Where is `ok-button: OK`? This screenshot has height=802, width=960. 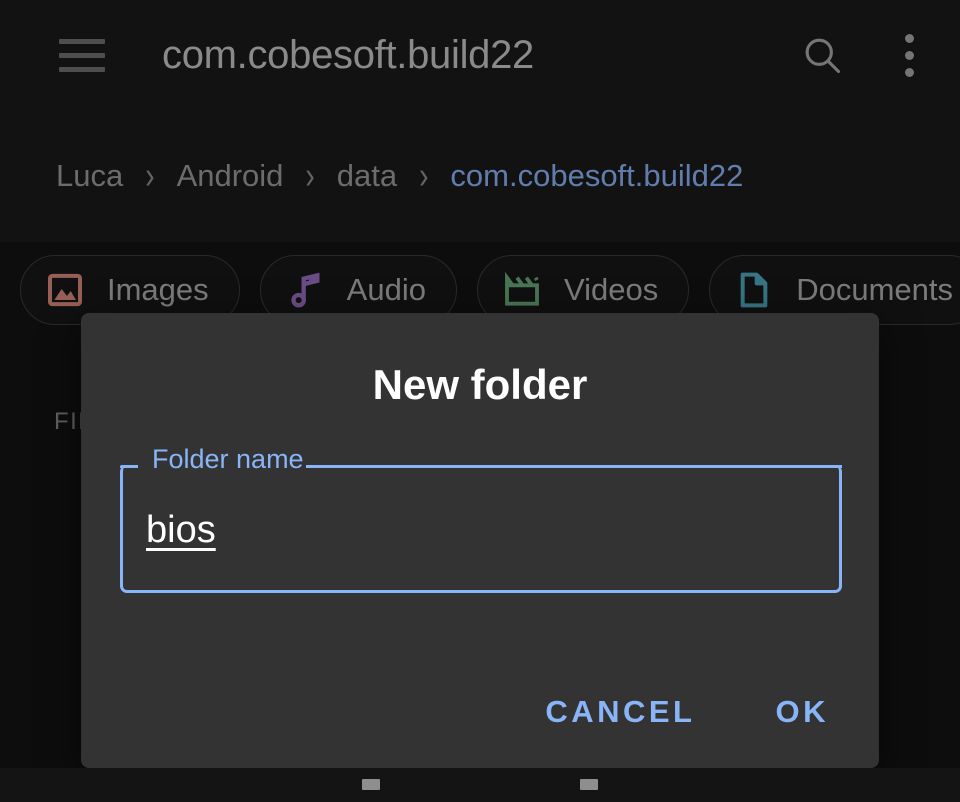
ok-button: OK is located at coordinates (803, 712).